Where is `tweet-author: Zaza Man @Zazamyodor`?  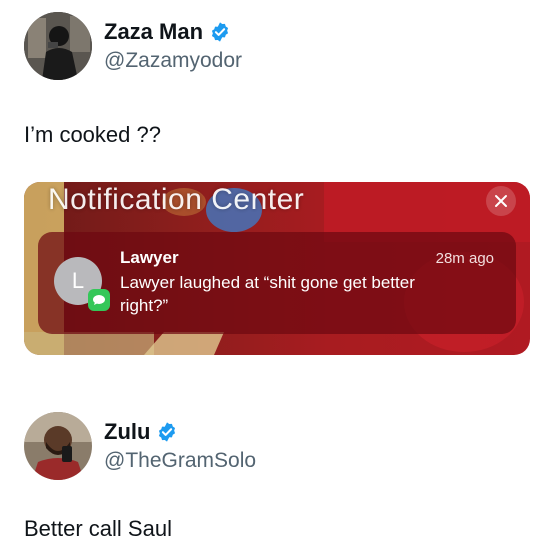
tweet-author: Zaza Man @Zazamyodor is located at coordinates (133, 46).